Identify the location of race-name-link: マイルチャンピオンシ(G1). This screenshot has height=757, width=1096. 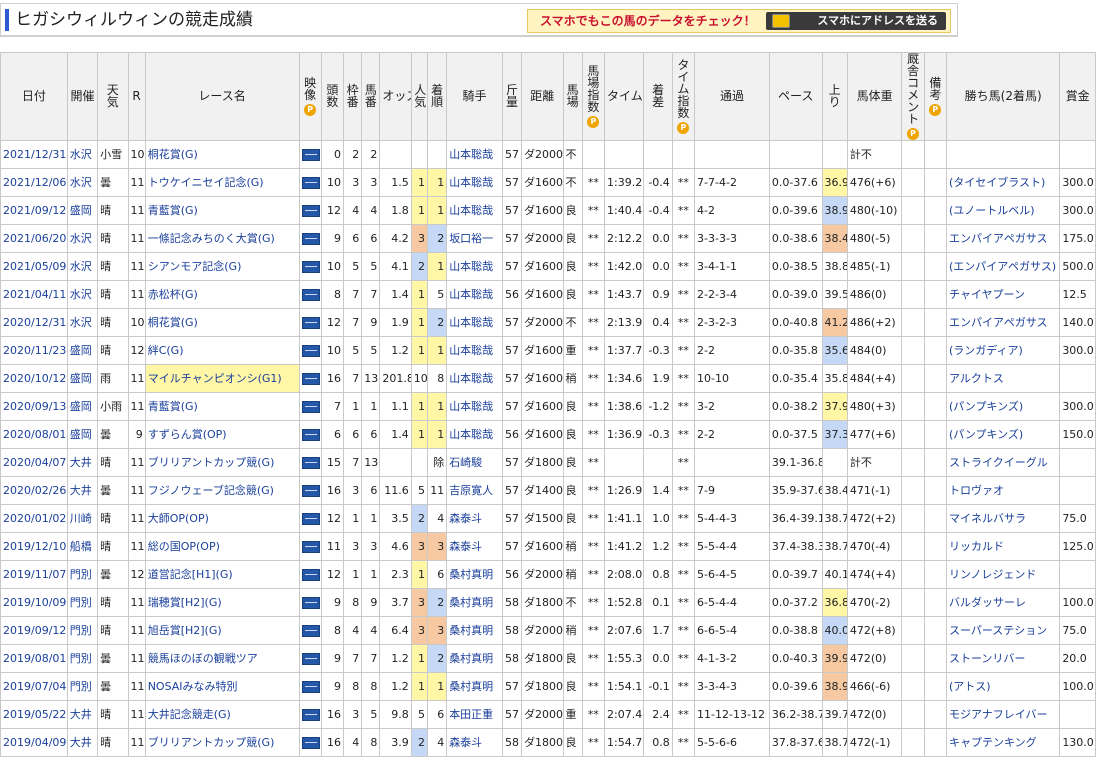
(222, 378).